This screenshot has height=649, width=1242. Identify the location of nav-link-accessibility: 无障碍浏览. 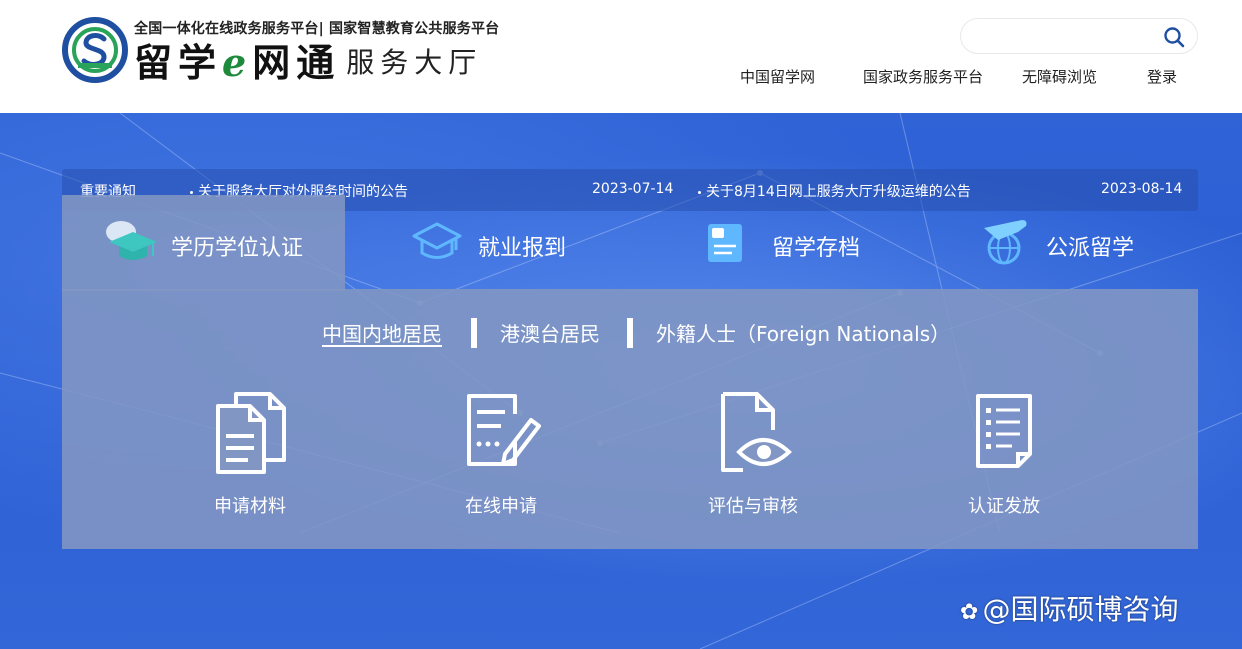
(1059, 76).